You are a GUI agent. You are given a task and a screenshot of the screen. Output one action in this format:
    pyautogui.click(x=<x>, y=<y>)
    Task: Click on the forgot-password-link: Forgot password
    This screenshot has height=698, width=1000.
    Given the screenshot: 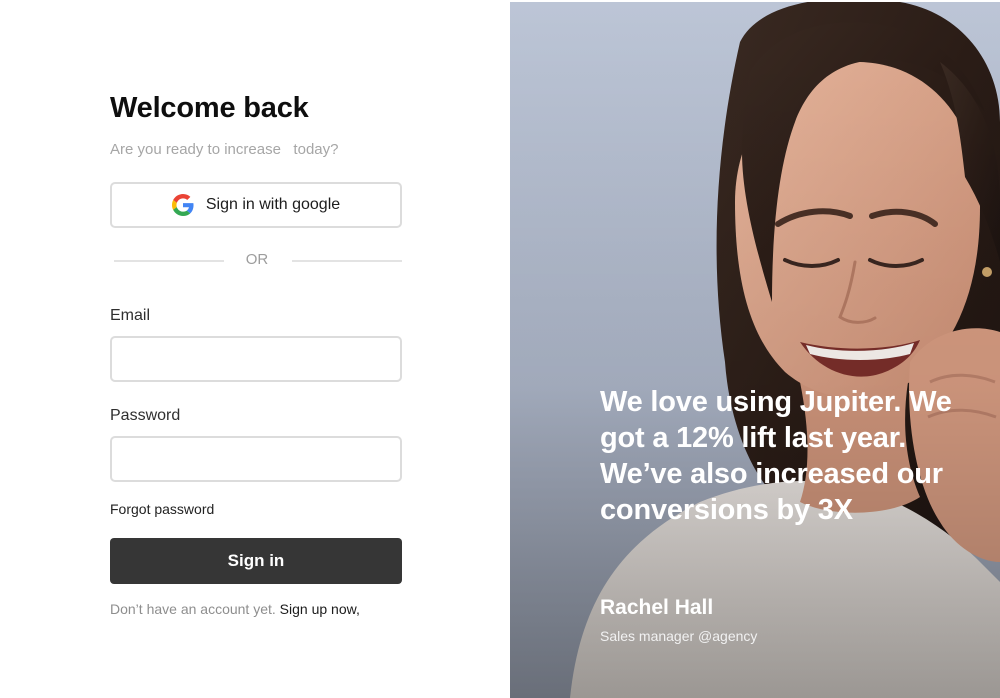 What is the action you would take?
    pyautogui.click(x=162, y=509)
    